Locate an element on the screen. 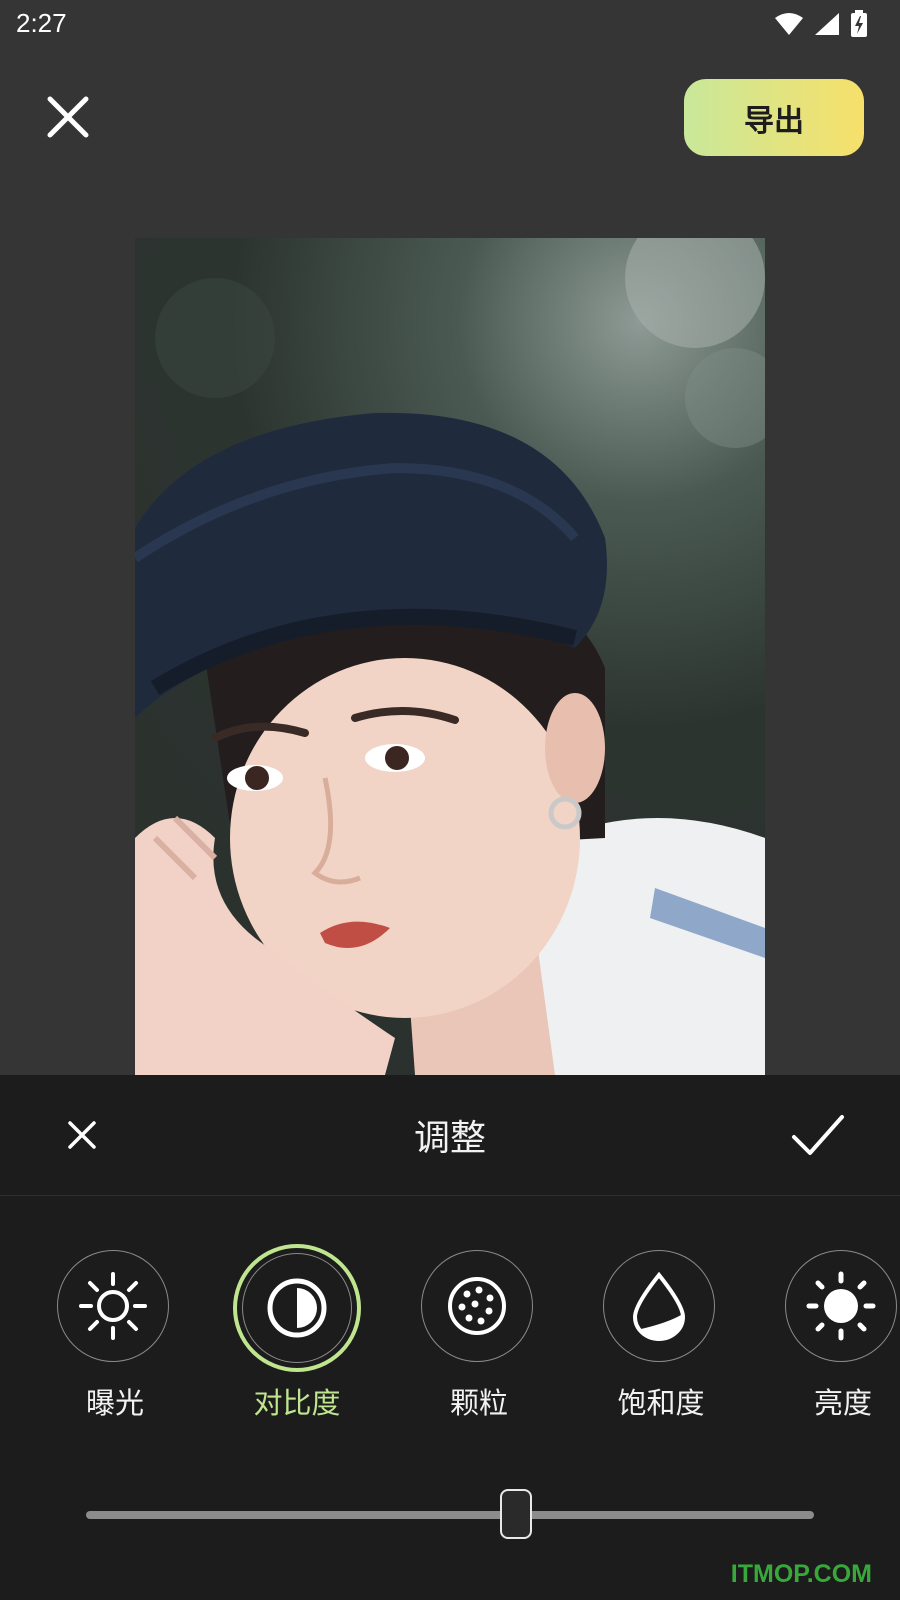  tool-exposure: 曝光 is located at coordinates (115, 1350).